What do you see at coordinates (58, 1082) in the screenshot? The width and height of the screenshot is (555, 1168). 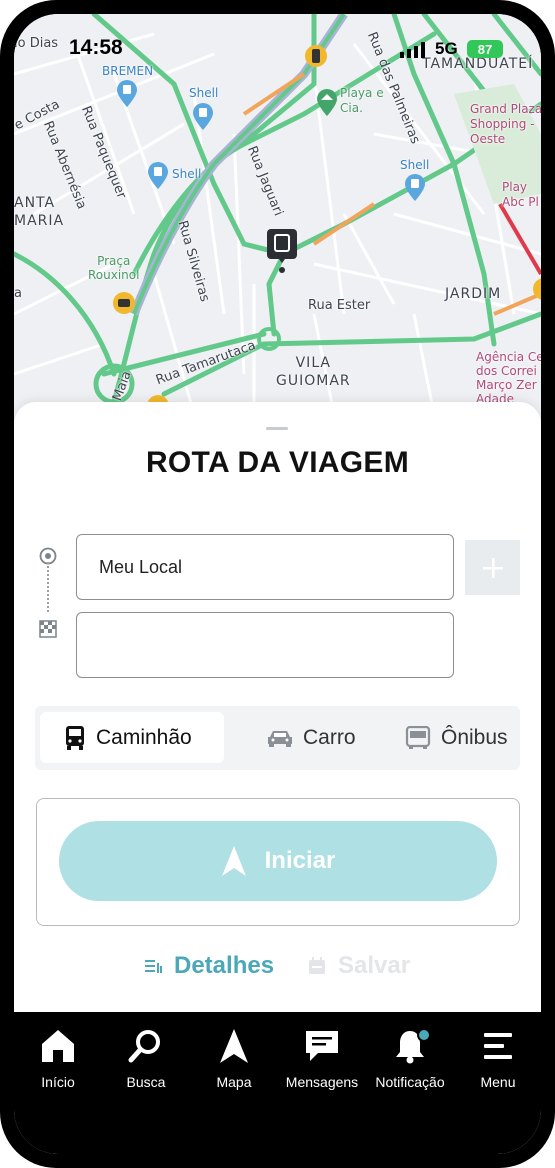 I see `nav-label: Início` at bounding box center [58, 1082].